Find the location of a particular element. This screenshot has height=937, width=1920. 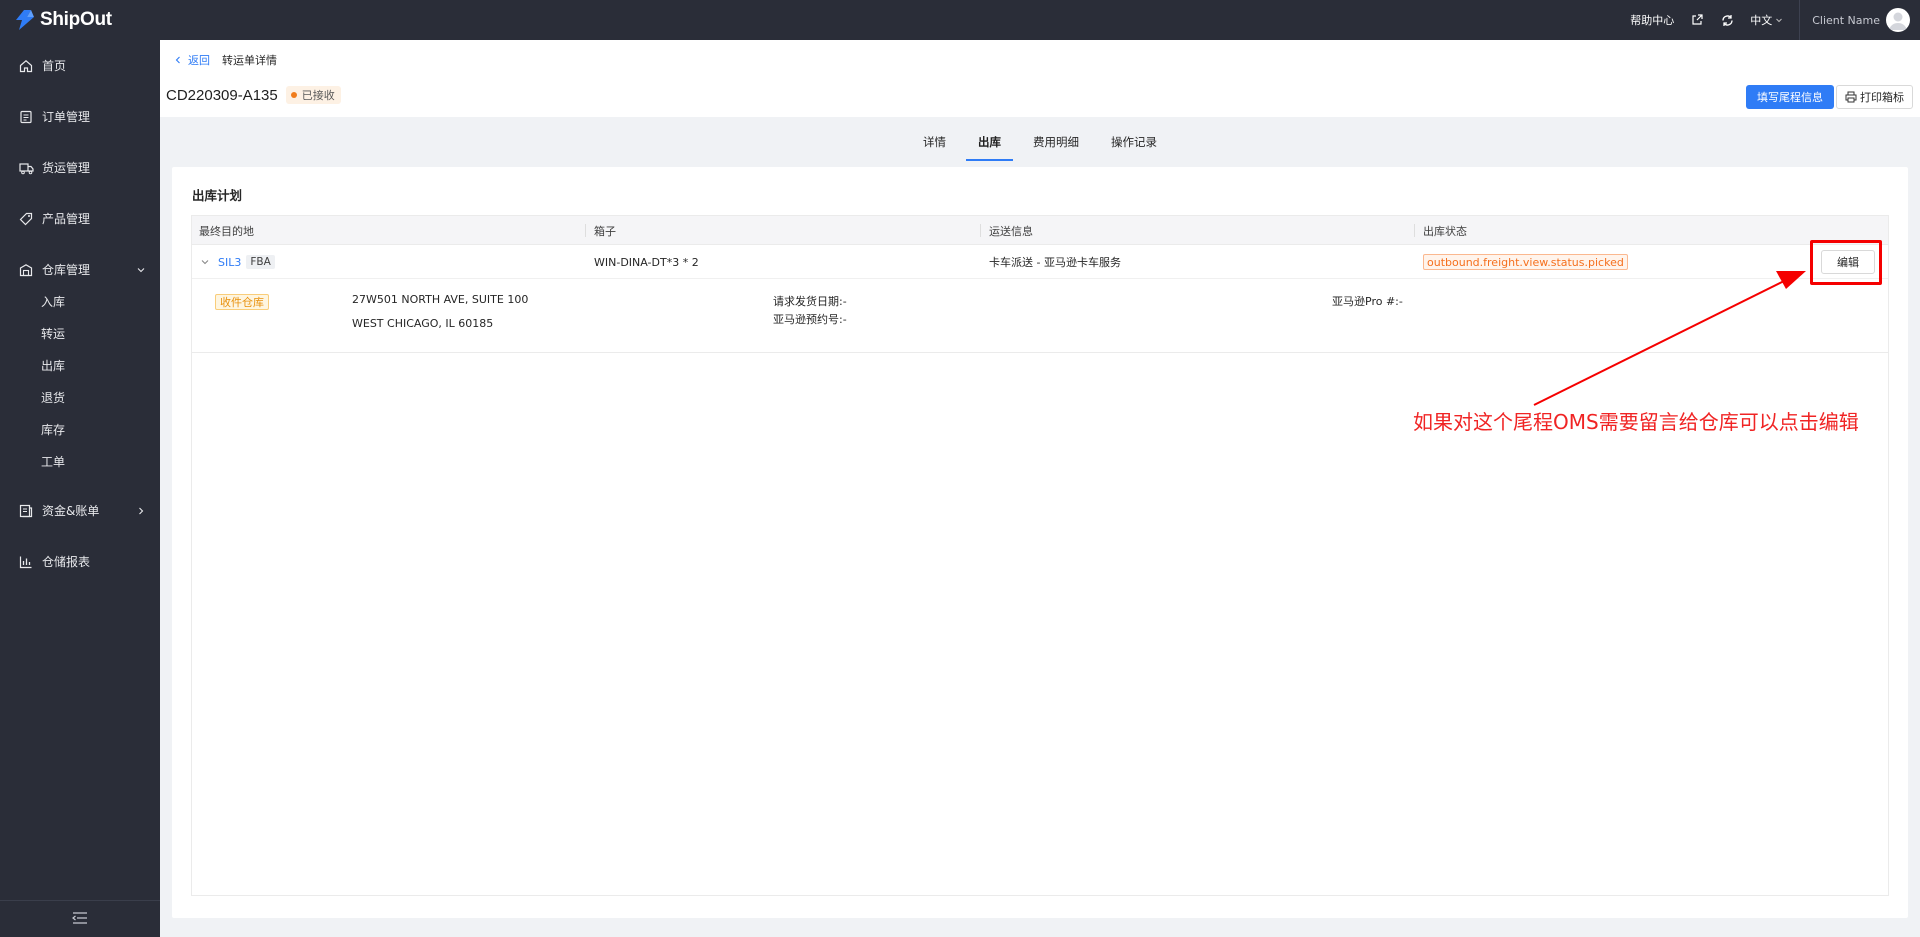

destination-link: SIL3 is located at coordinates (229, 262).